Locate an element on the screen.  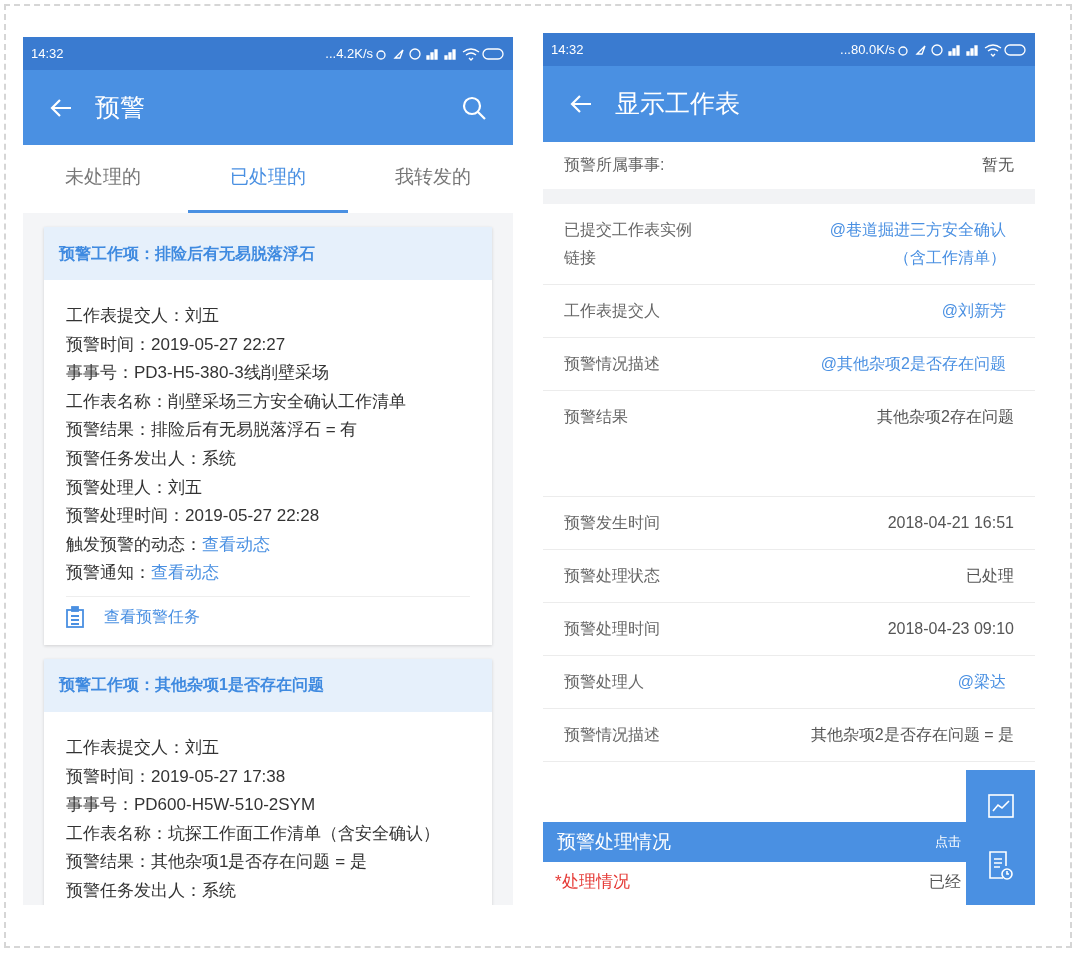
screen-title: 显示工作表 is located at coordinates (678, 104).